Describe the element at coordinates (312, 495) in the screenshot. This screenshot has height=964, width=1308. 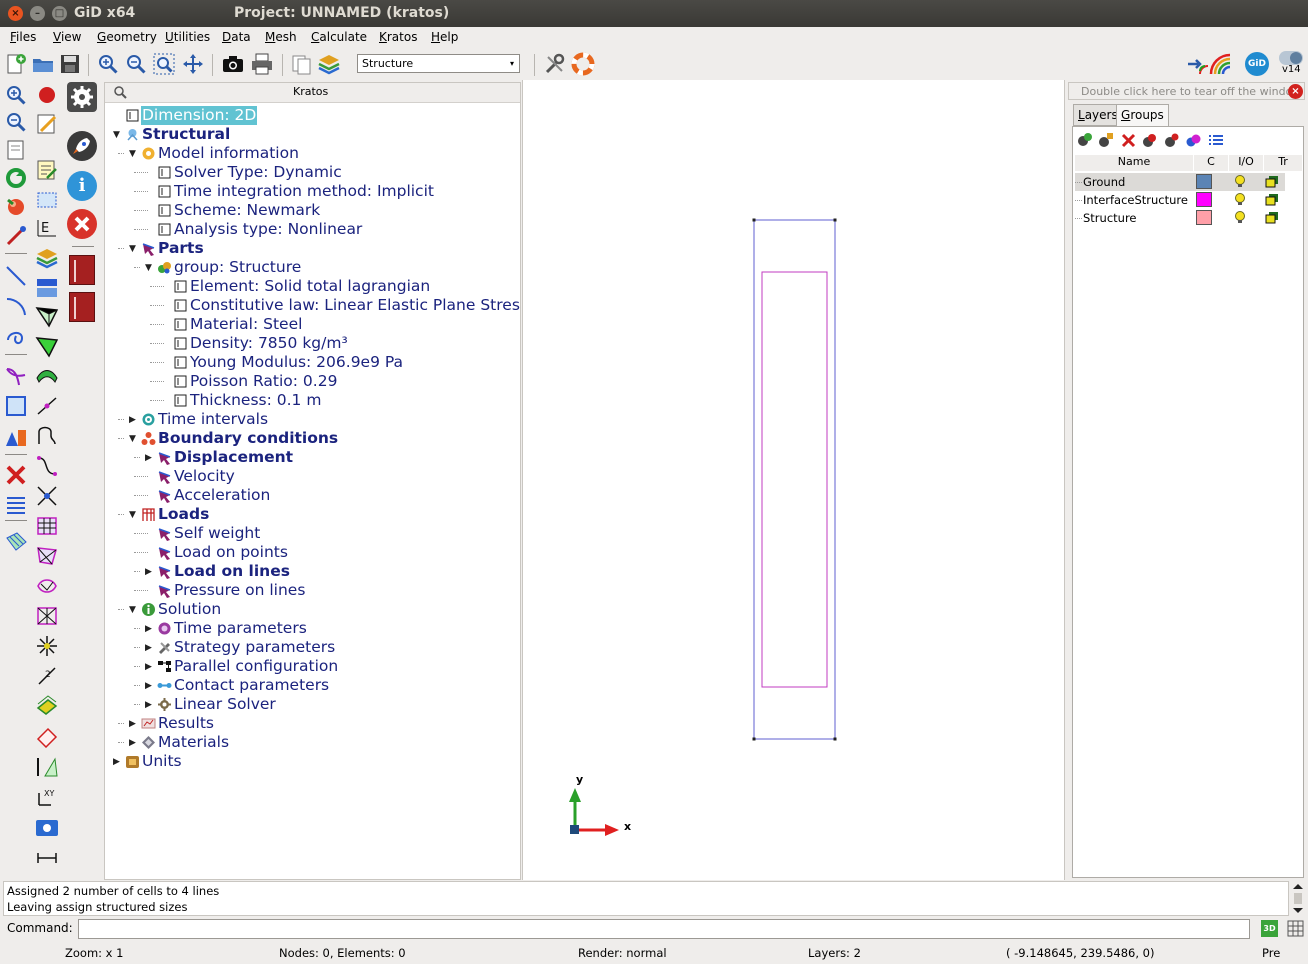
I see `tree-row: Acceleration` at that location.